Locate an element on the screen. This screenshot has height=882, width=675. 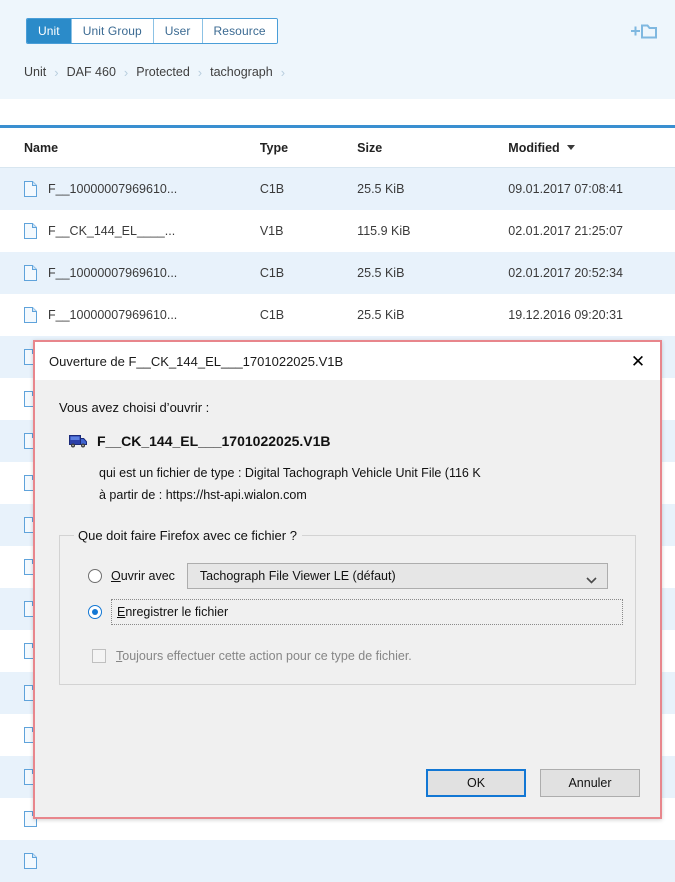
tab-unit-group: Unit Group is located at coordinates (112, 31).